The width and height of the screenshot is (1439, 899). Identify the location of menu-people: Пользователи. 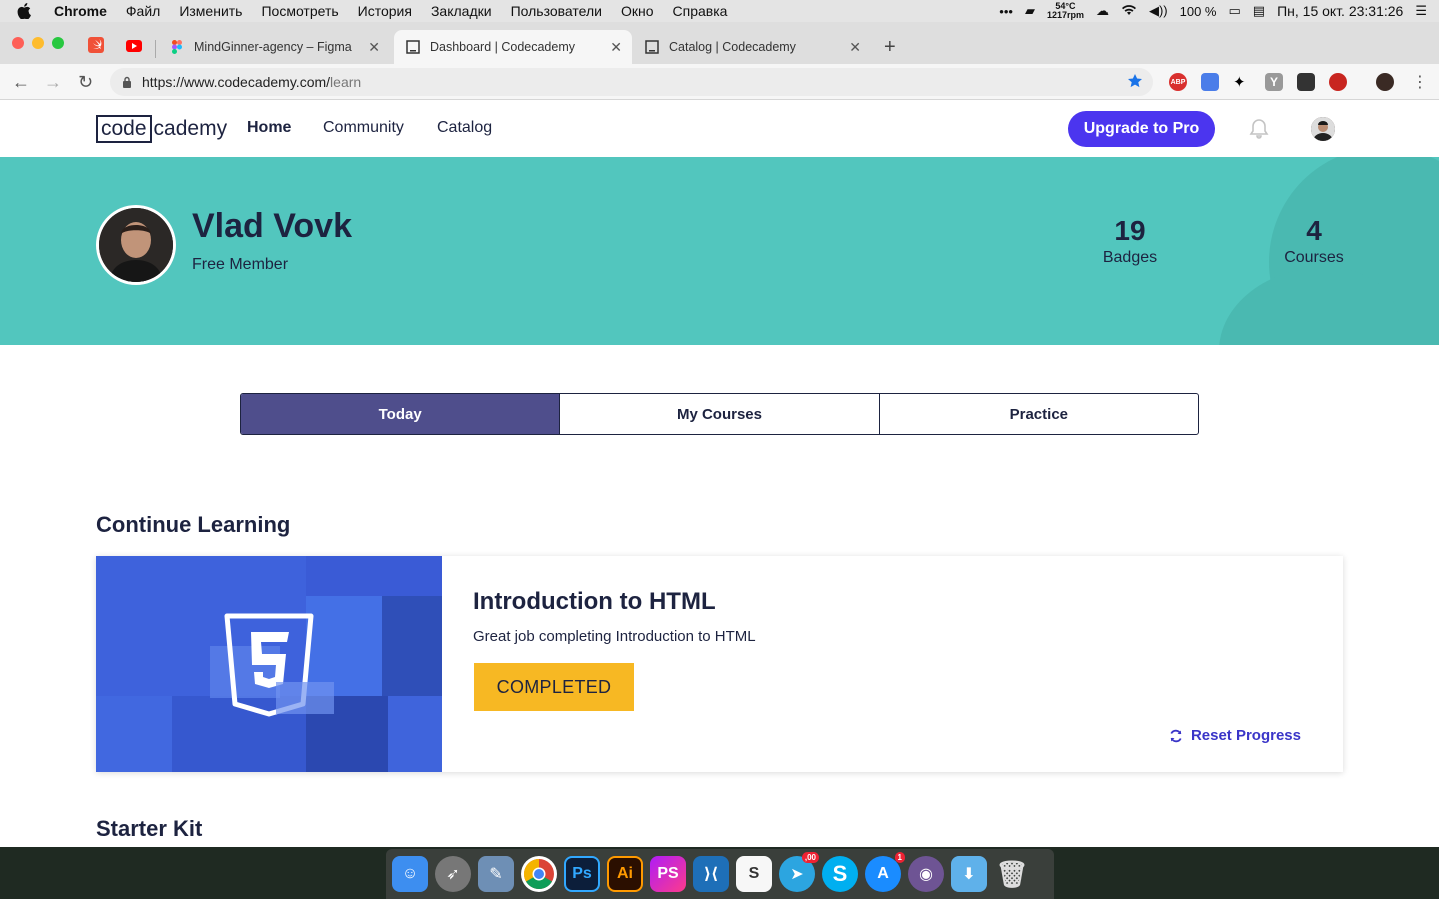
(556, 11).